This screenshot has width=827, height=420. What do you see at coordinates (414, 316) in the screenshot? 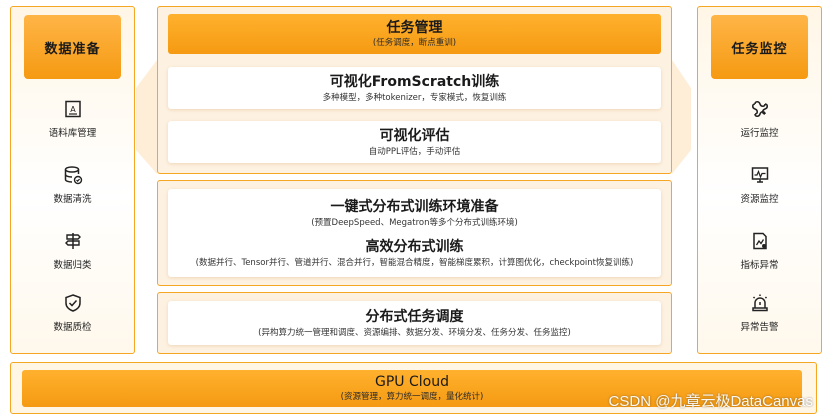
I see `distributed-scheduling-title: 分布式任务调度` at bounding box center [414, 316].